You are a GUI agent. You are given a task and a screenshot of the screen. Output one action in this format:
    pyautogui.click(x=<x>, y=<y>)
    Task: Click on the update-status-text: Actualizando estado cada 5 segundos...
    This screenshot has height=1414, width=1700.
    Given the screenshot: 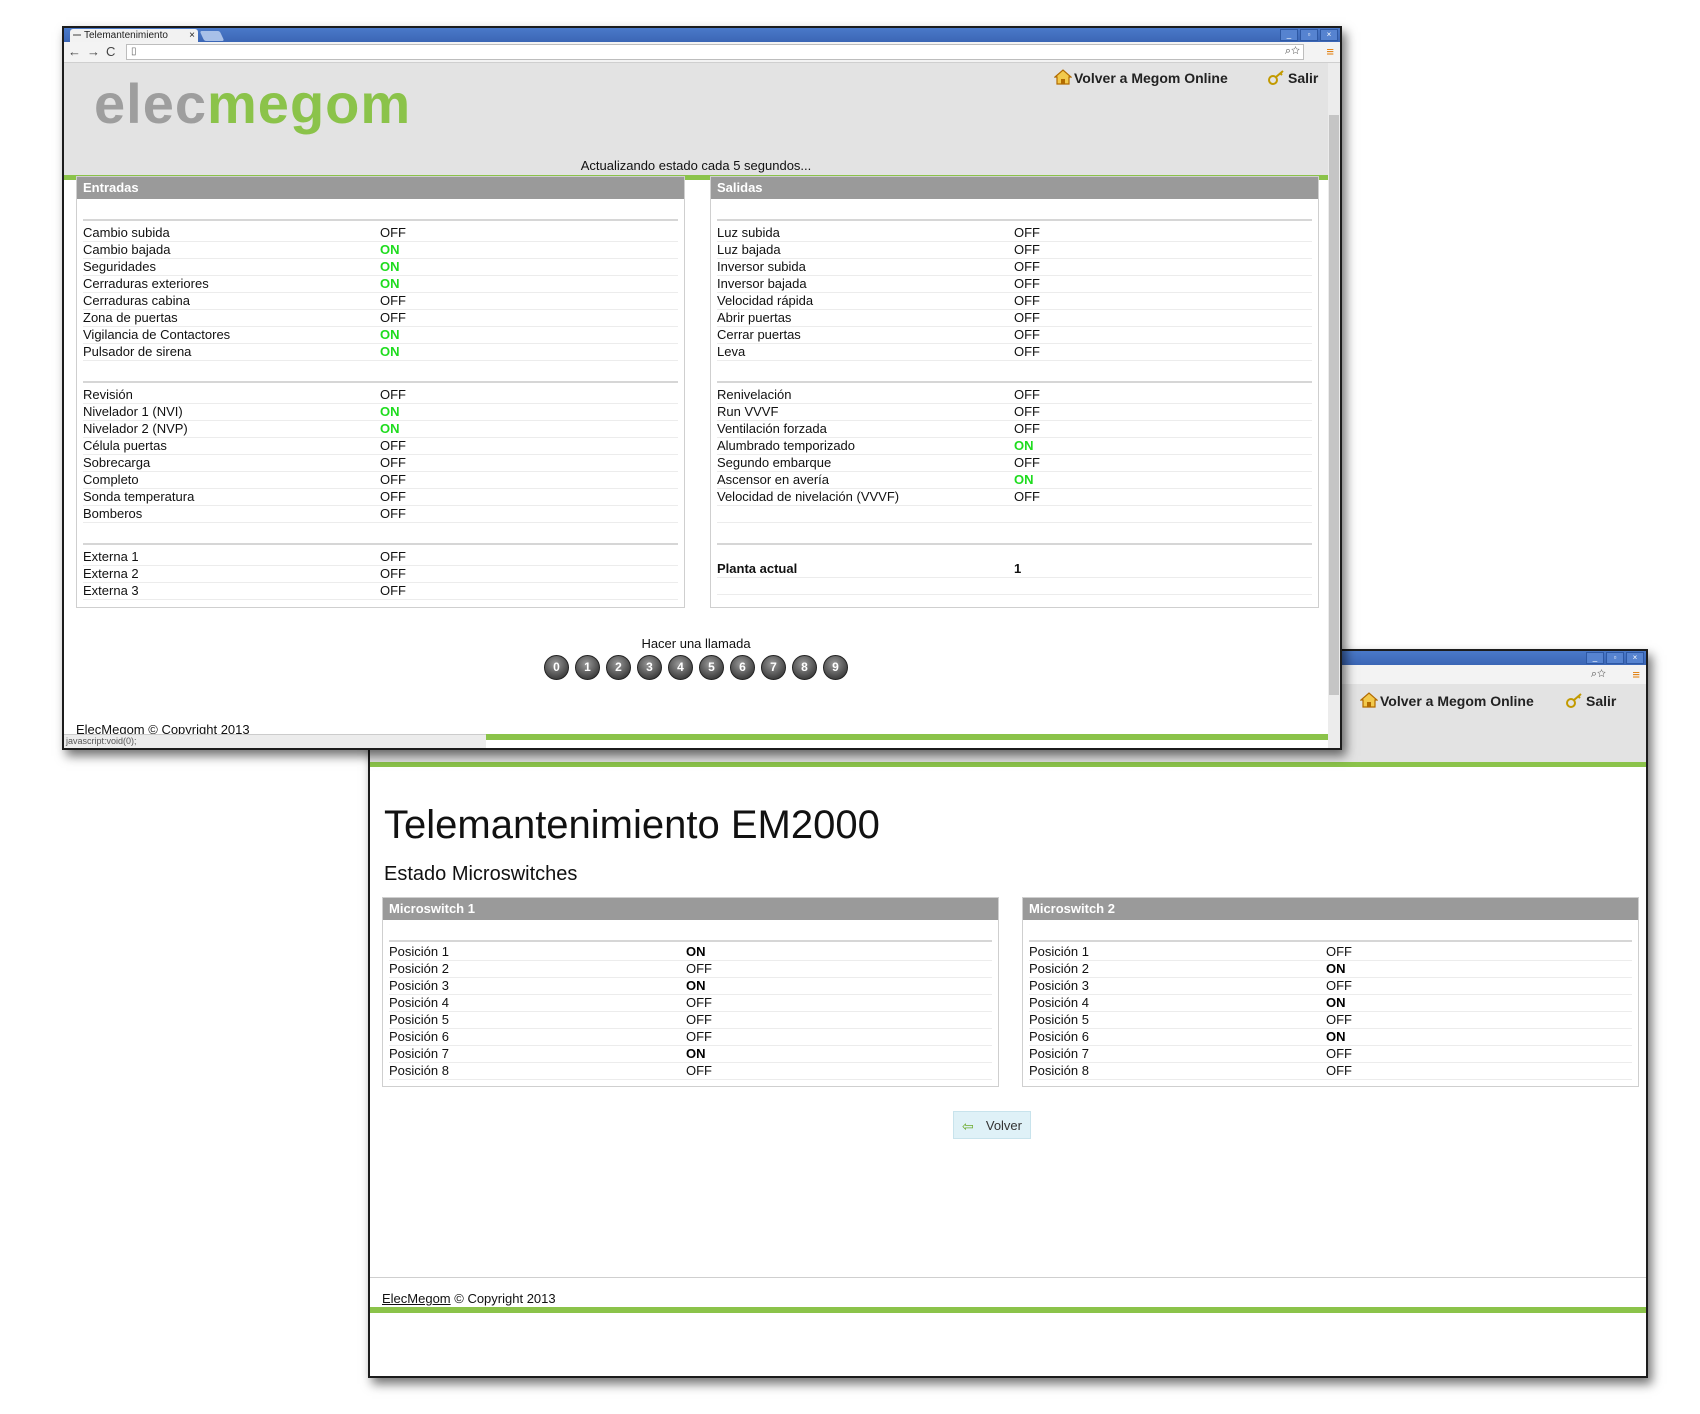 What is the action you would take?
    pyautogui.click(x=696, y=165)
    